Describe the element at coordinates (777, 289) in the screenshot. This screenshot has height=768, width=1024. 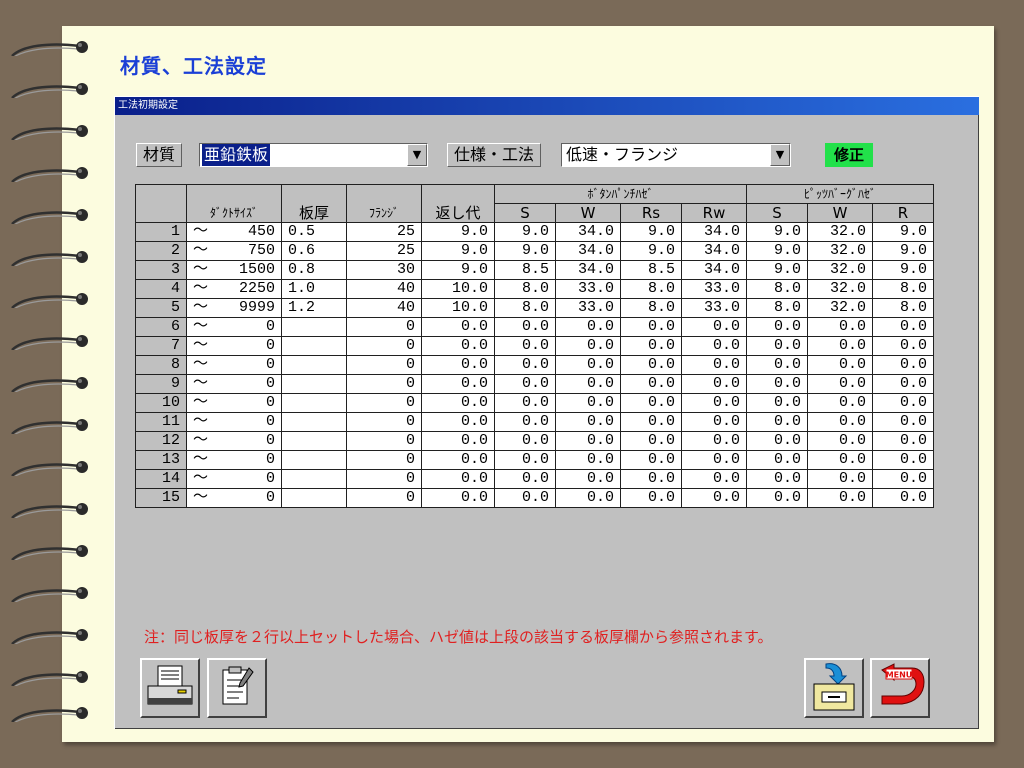
I see `cell-pt-s: 8.0` at that location.